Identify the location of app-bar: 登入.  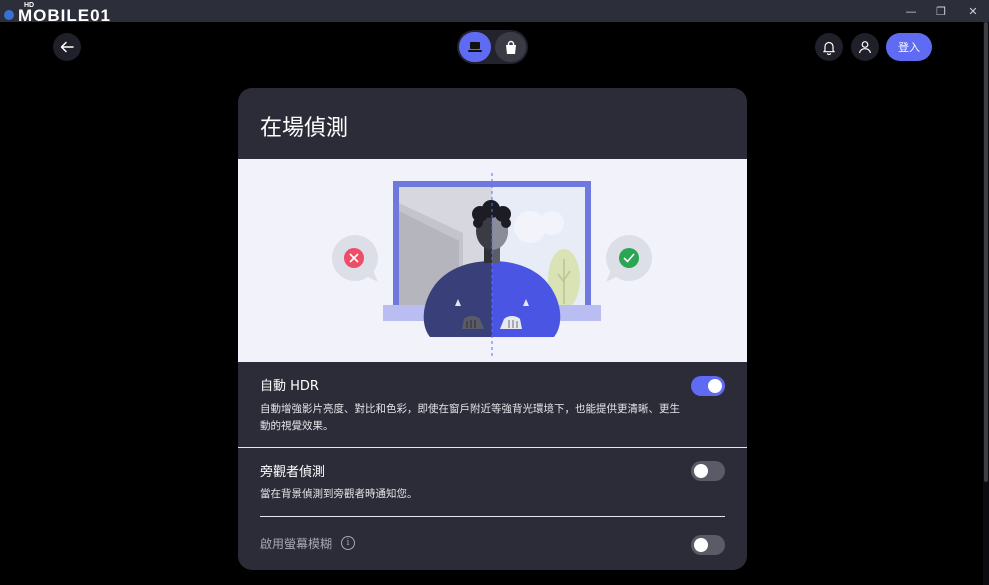
(494, 47).